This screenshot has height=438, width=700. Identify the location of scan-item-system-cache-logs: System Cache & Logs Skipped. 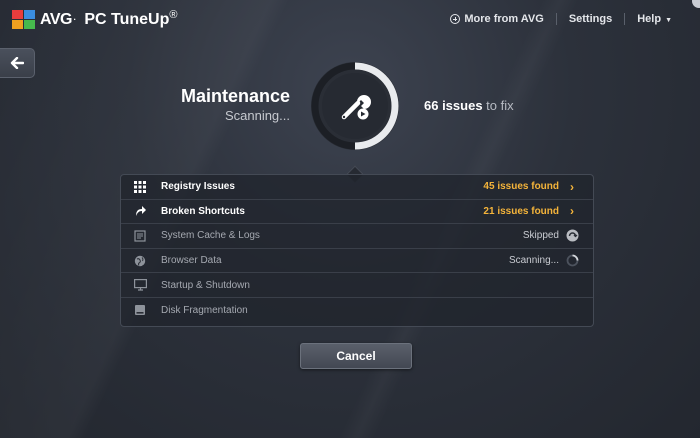
(357, 236).